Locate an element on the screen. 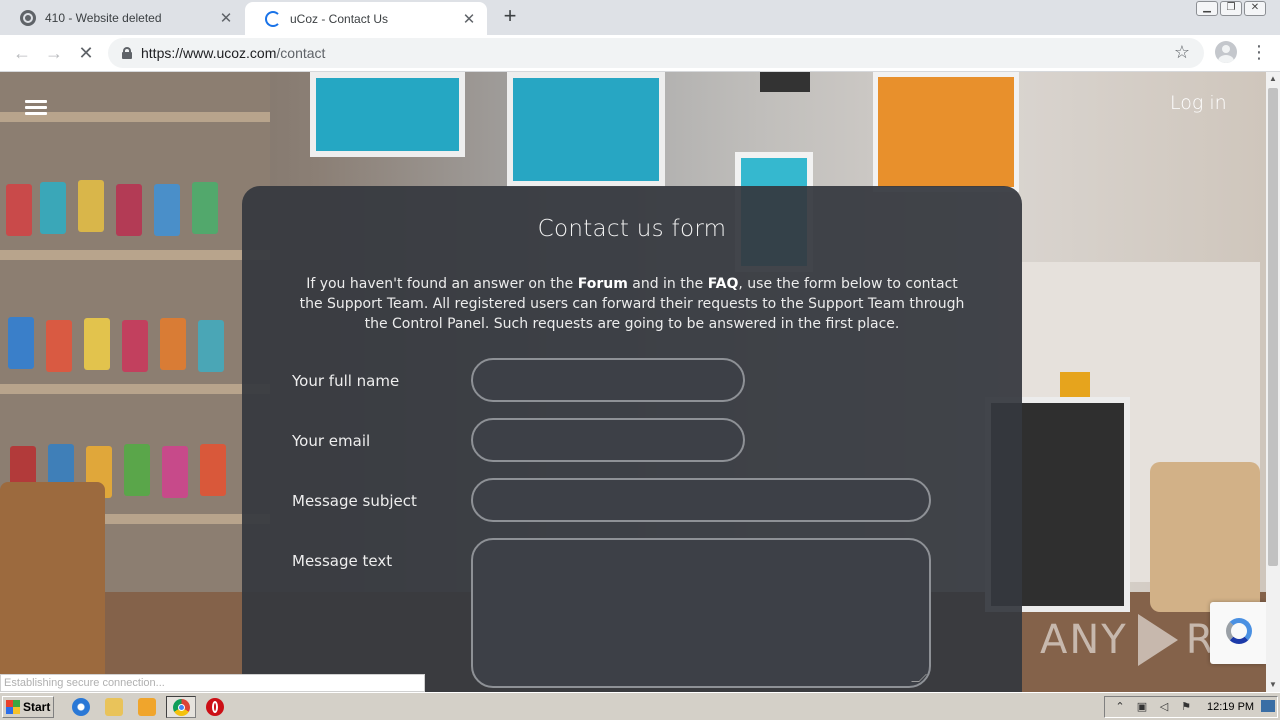 This screenshot has height=720, width=1280. message-textarea is located at coordinates (701, 613).